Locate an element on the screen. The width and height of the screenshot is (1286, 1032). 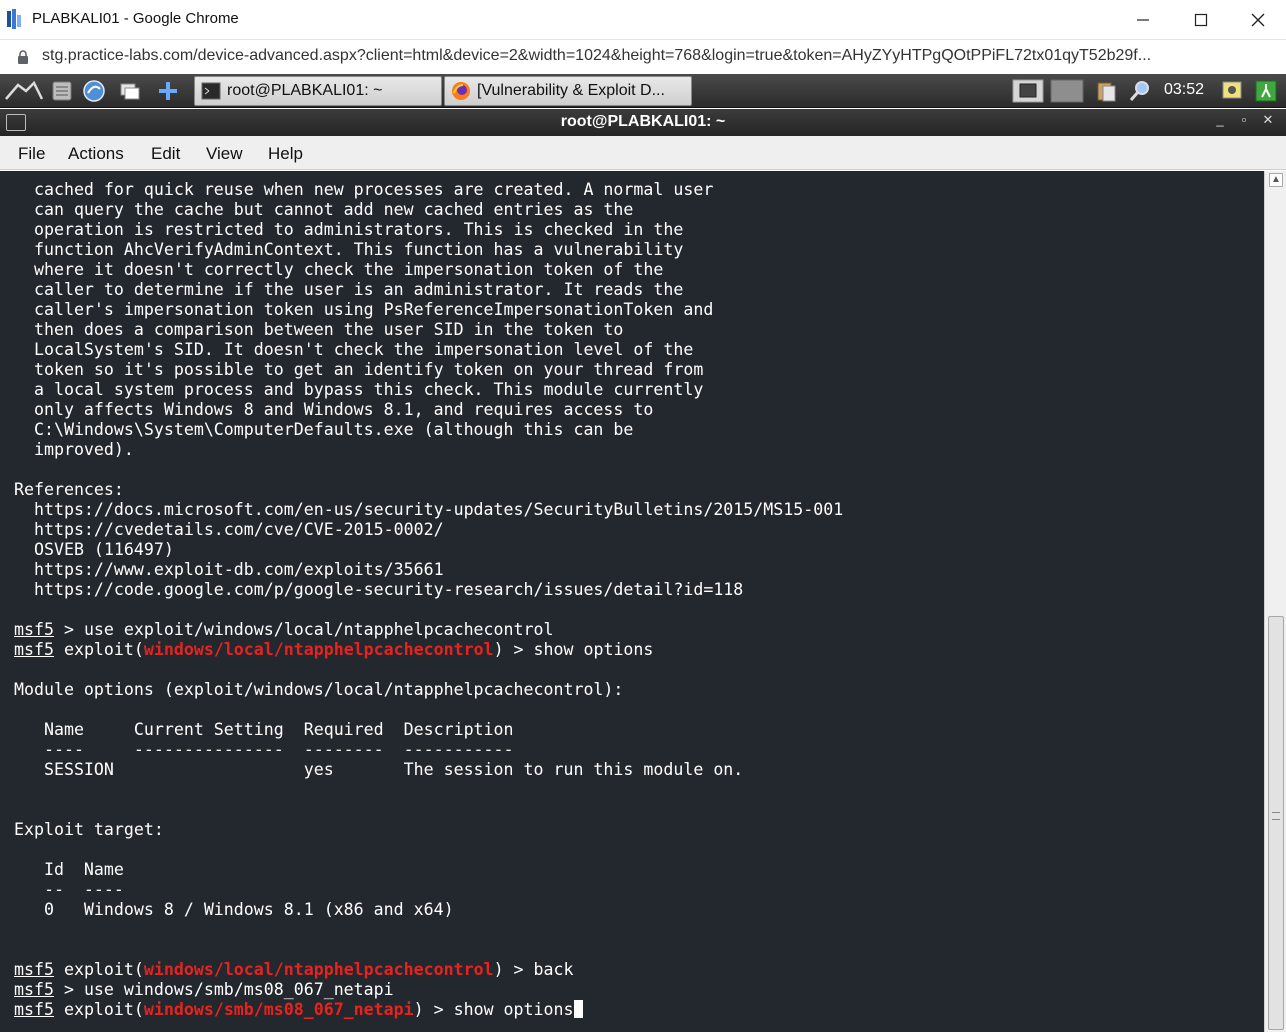
menu-actions: Actions is located at coordinates (96, 154).